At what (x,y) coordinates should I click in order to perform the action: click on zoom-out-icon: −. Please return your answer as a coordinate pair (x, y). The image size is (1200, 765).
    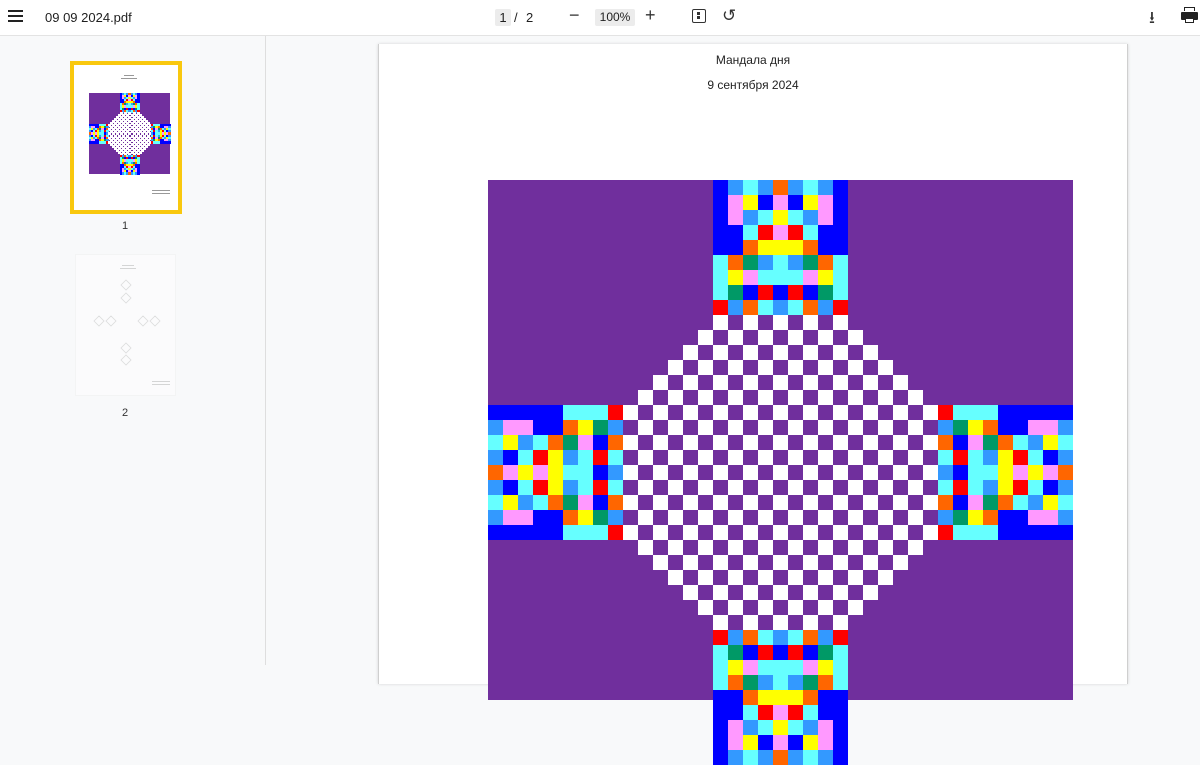
    Looking at the image, I should click on (574, 15).